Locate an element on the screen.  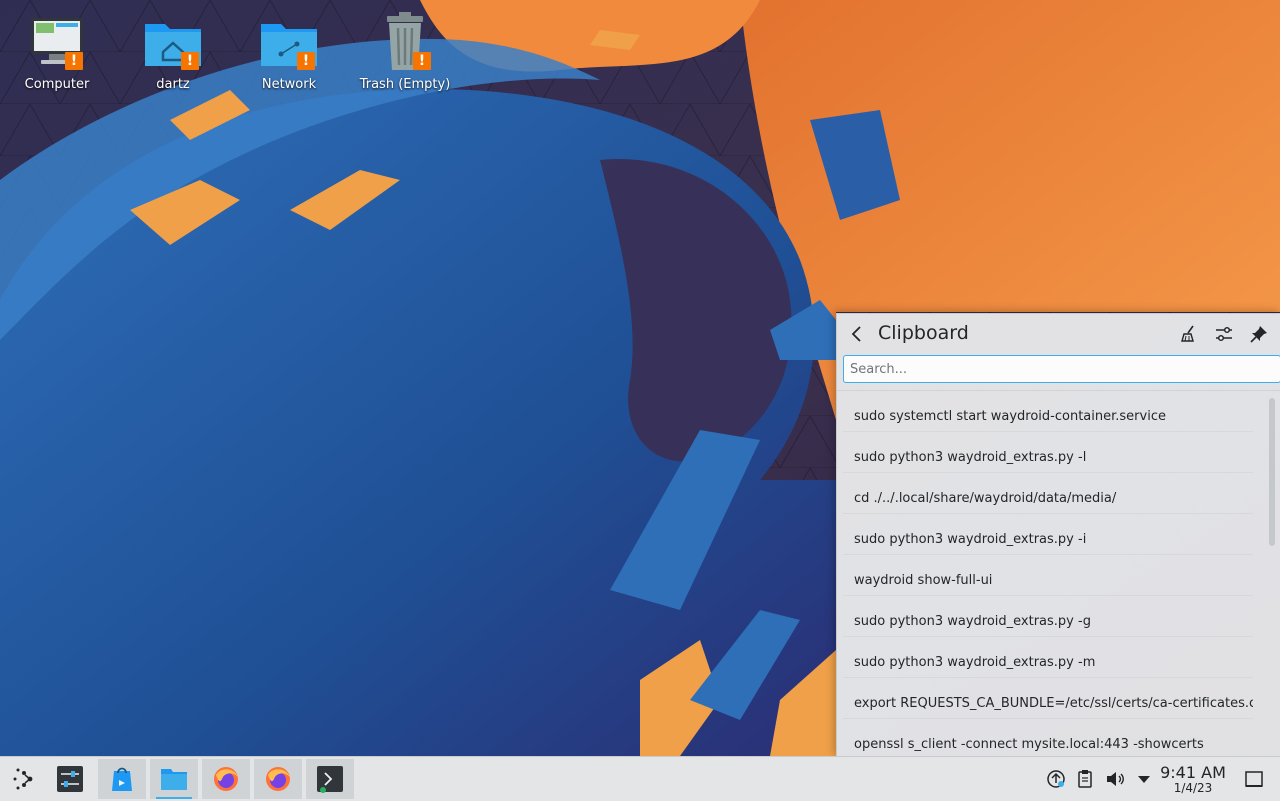
scrollbar-thumb is located at coordinates (1272, 472).